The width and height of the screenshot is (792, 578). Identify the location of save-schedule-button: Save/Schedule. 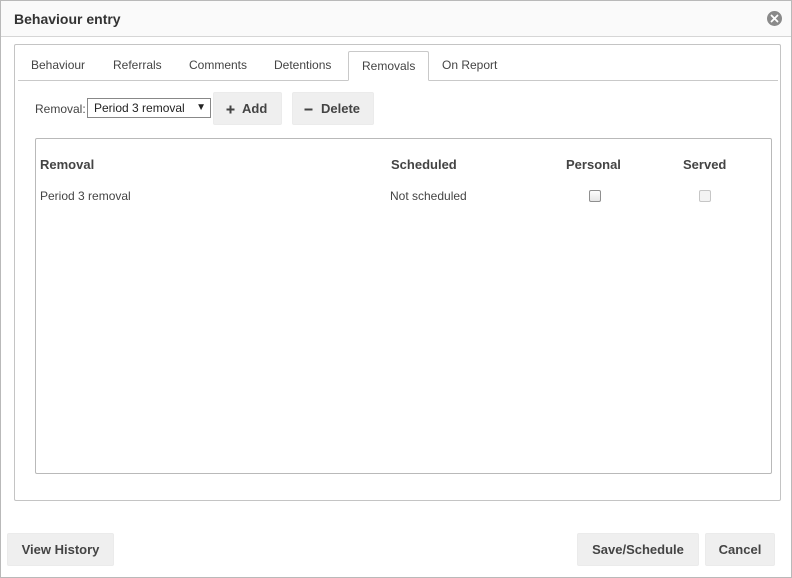
(638, 549).